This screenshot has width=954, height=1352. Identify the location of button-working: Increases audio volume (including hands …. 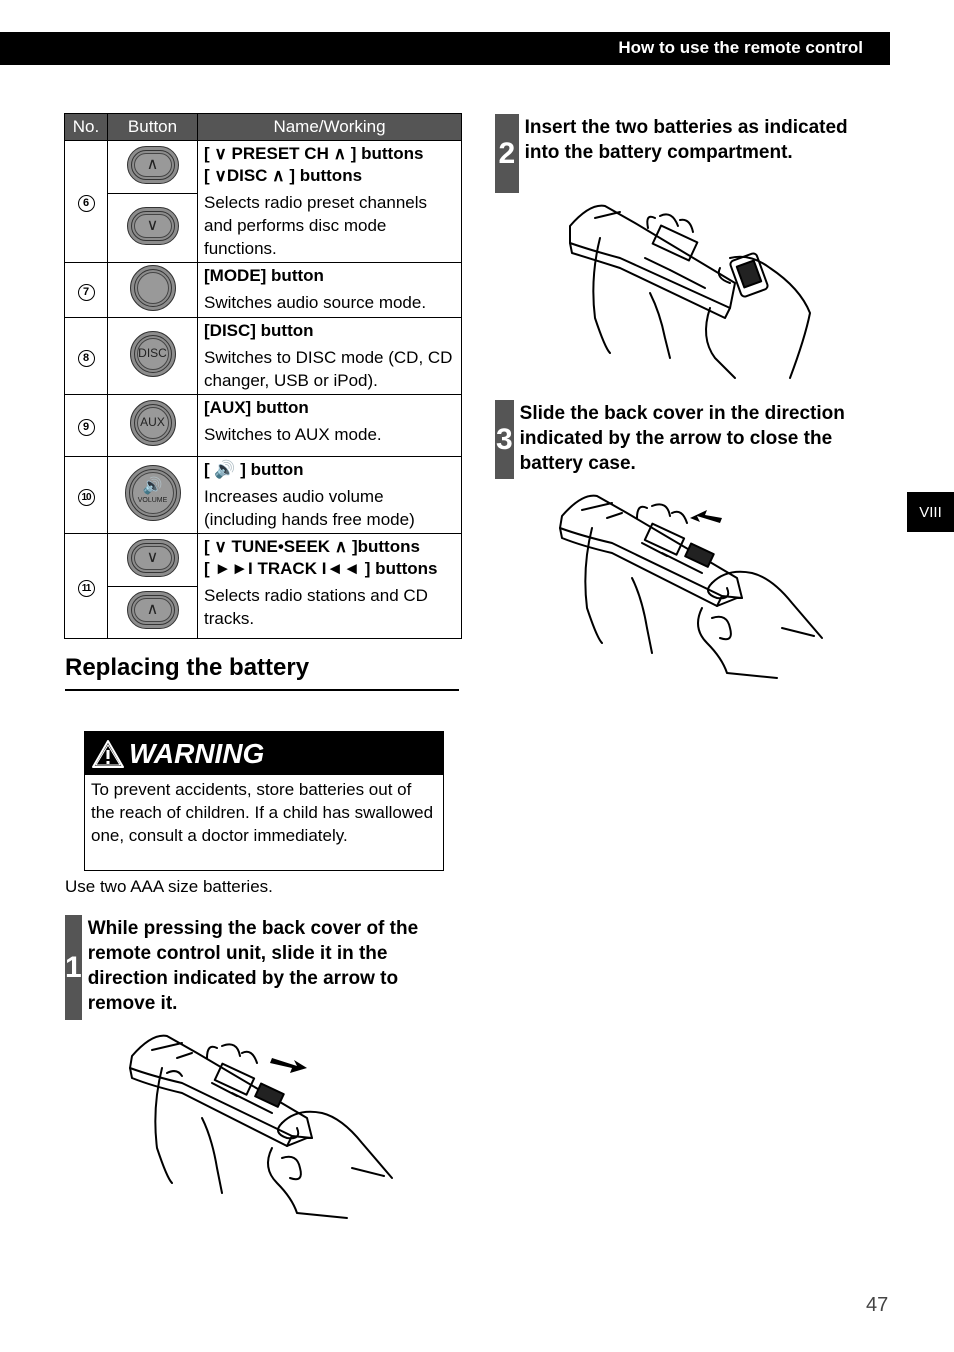
(309, 508).